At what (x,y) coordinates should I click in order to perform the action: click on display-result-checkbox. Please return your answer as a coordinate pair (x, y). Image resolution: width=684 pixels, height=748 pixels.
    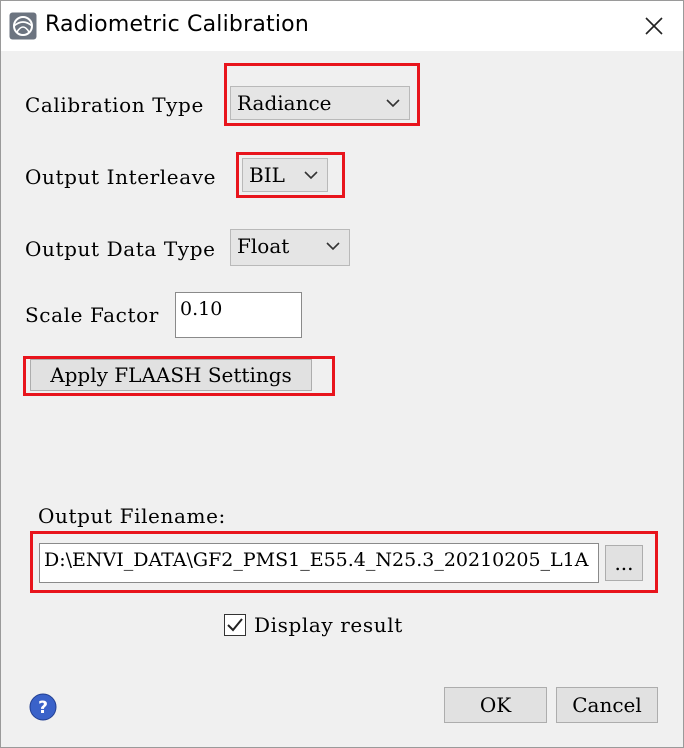
    Looking at the image, I should click on (235, 625).